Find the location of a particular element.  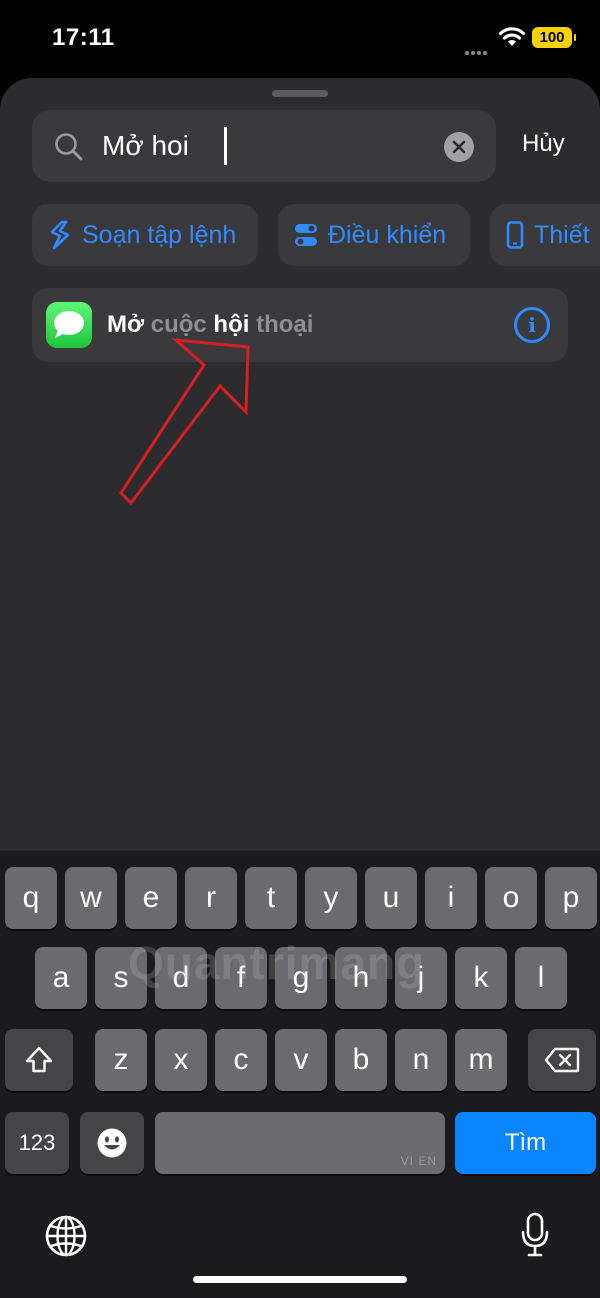

chip-label: Điều khiển is located at coordinates (387, 234).